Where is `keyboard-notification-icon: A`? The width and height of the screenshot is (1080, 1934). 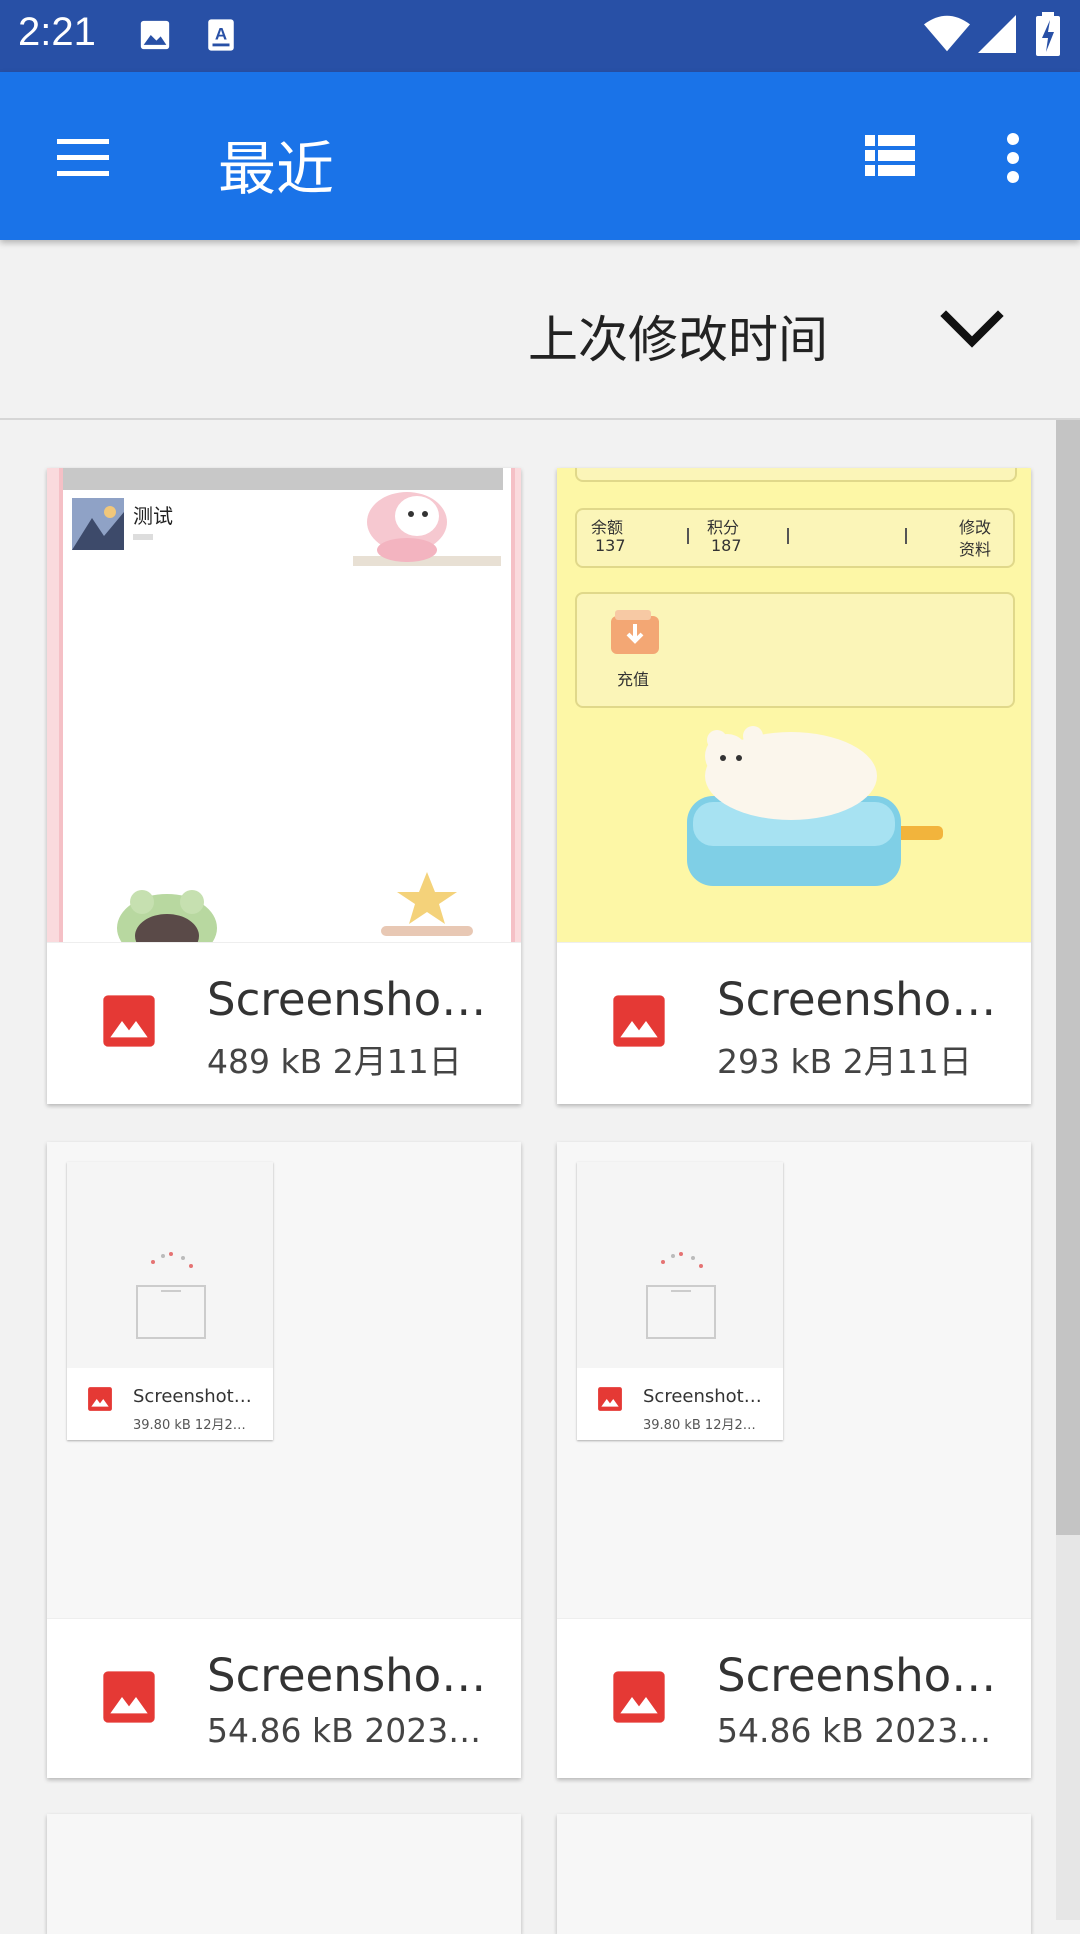
keyboard-notification-icon: A is located at coordinates (221, 37).